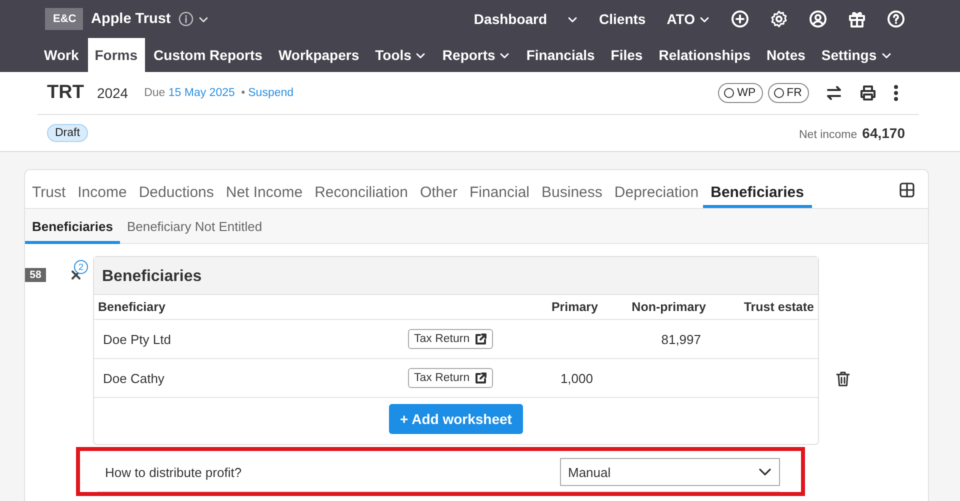 The image size is (960, 501). Describe the element at coordinates (627, 55) in the screenshot. I see `nav-tab: Files` at that location.